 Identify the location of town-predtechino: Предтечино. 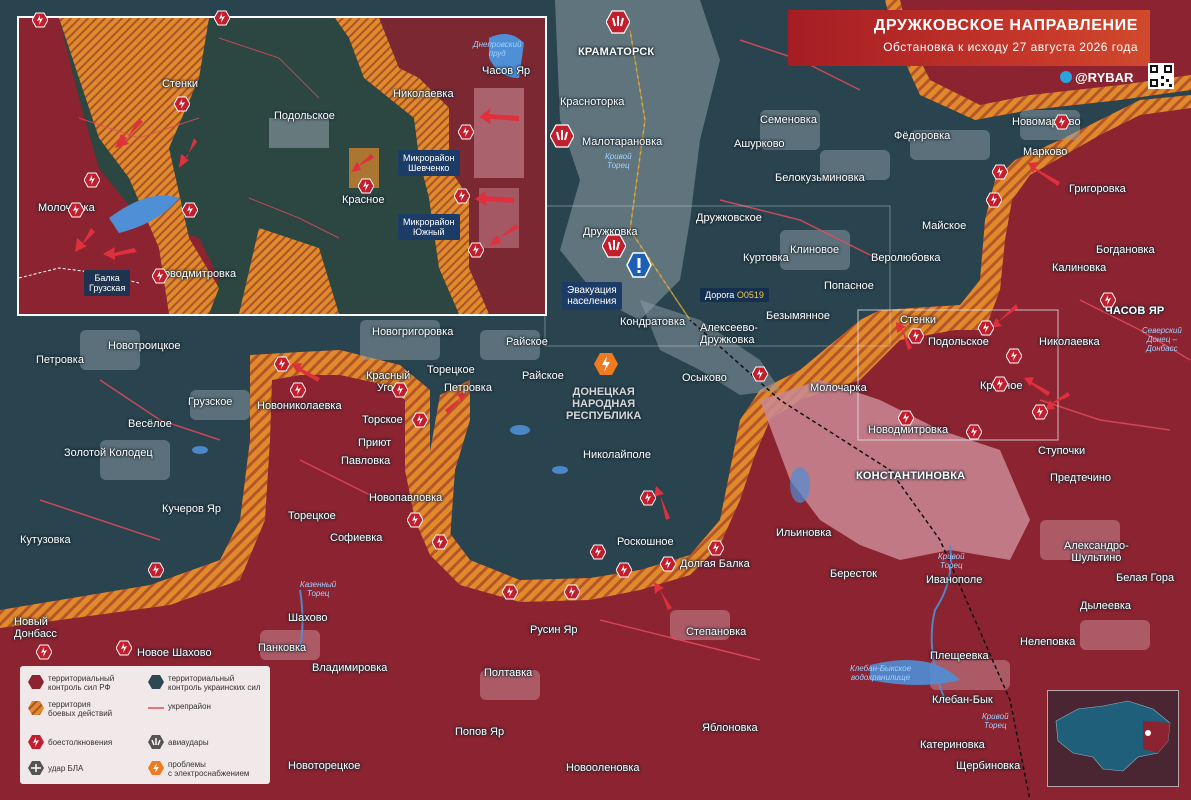
(1081, 478).